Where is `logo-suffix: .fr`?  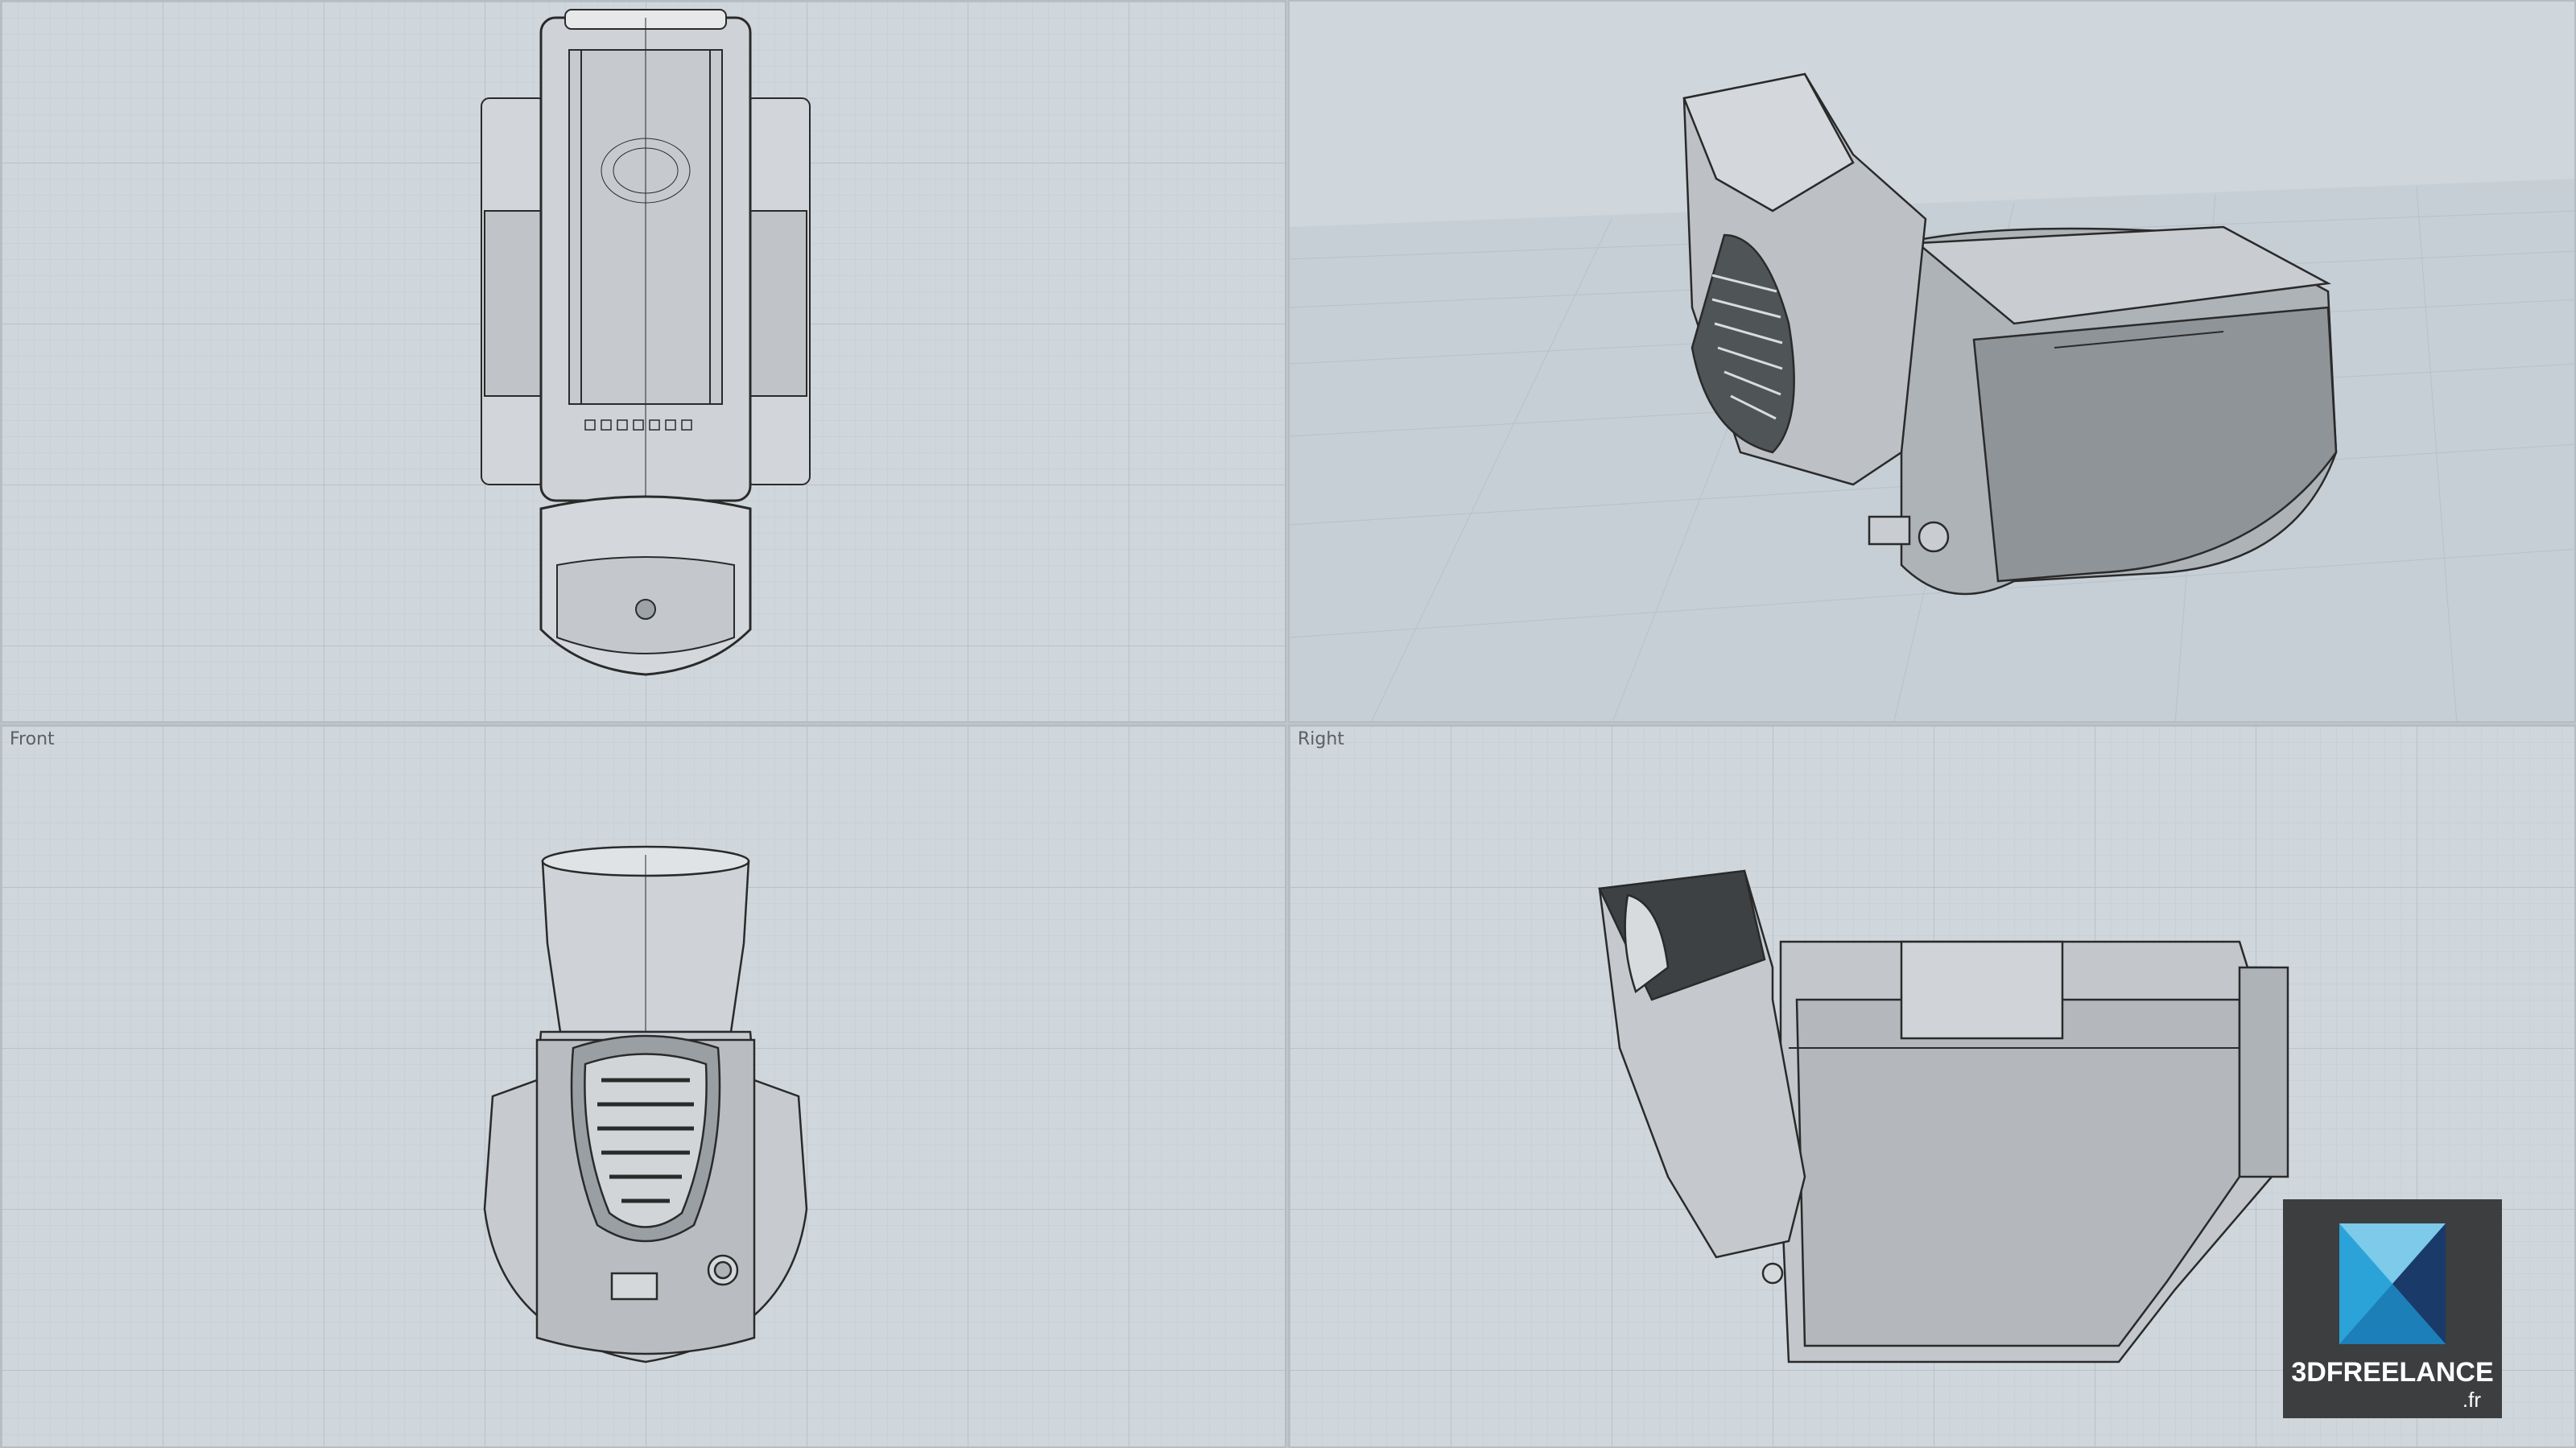
logo-suffix: .fr is located at coordinates (2471, 1400).